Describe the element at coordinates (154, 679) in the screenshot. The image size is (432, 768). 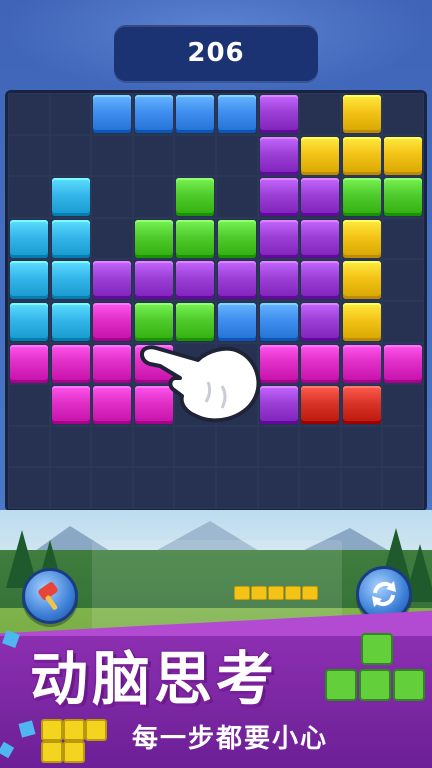
I see `promo-title: 动脑思考` at that location.